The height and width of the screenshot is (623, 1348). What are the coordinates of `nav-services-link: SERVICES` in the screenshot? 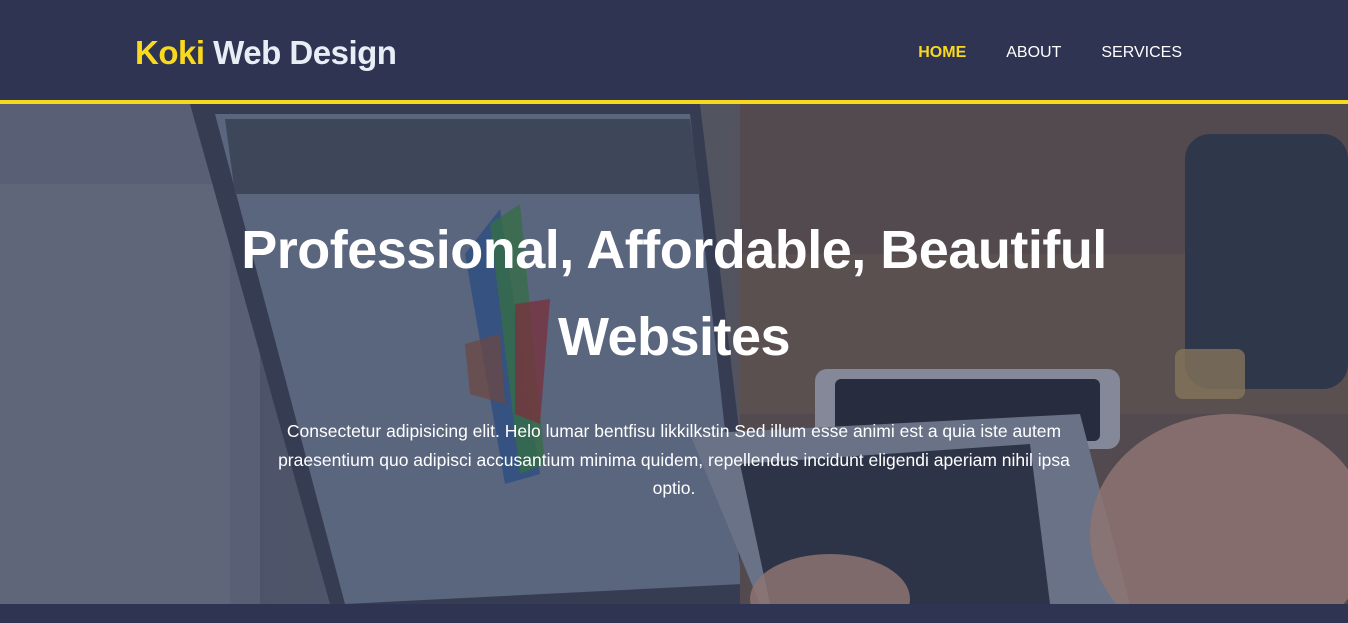 It's located at (1141, 53).